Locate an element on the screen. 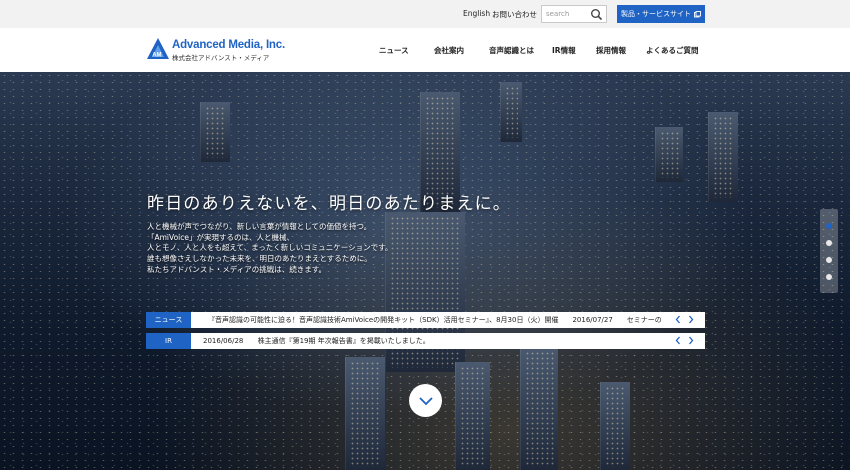  hero-body-line: 人と機械が声でつながり、新しい言葉が情報としての価値を持つ。 is located at coordinates (259, 226).